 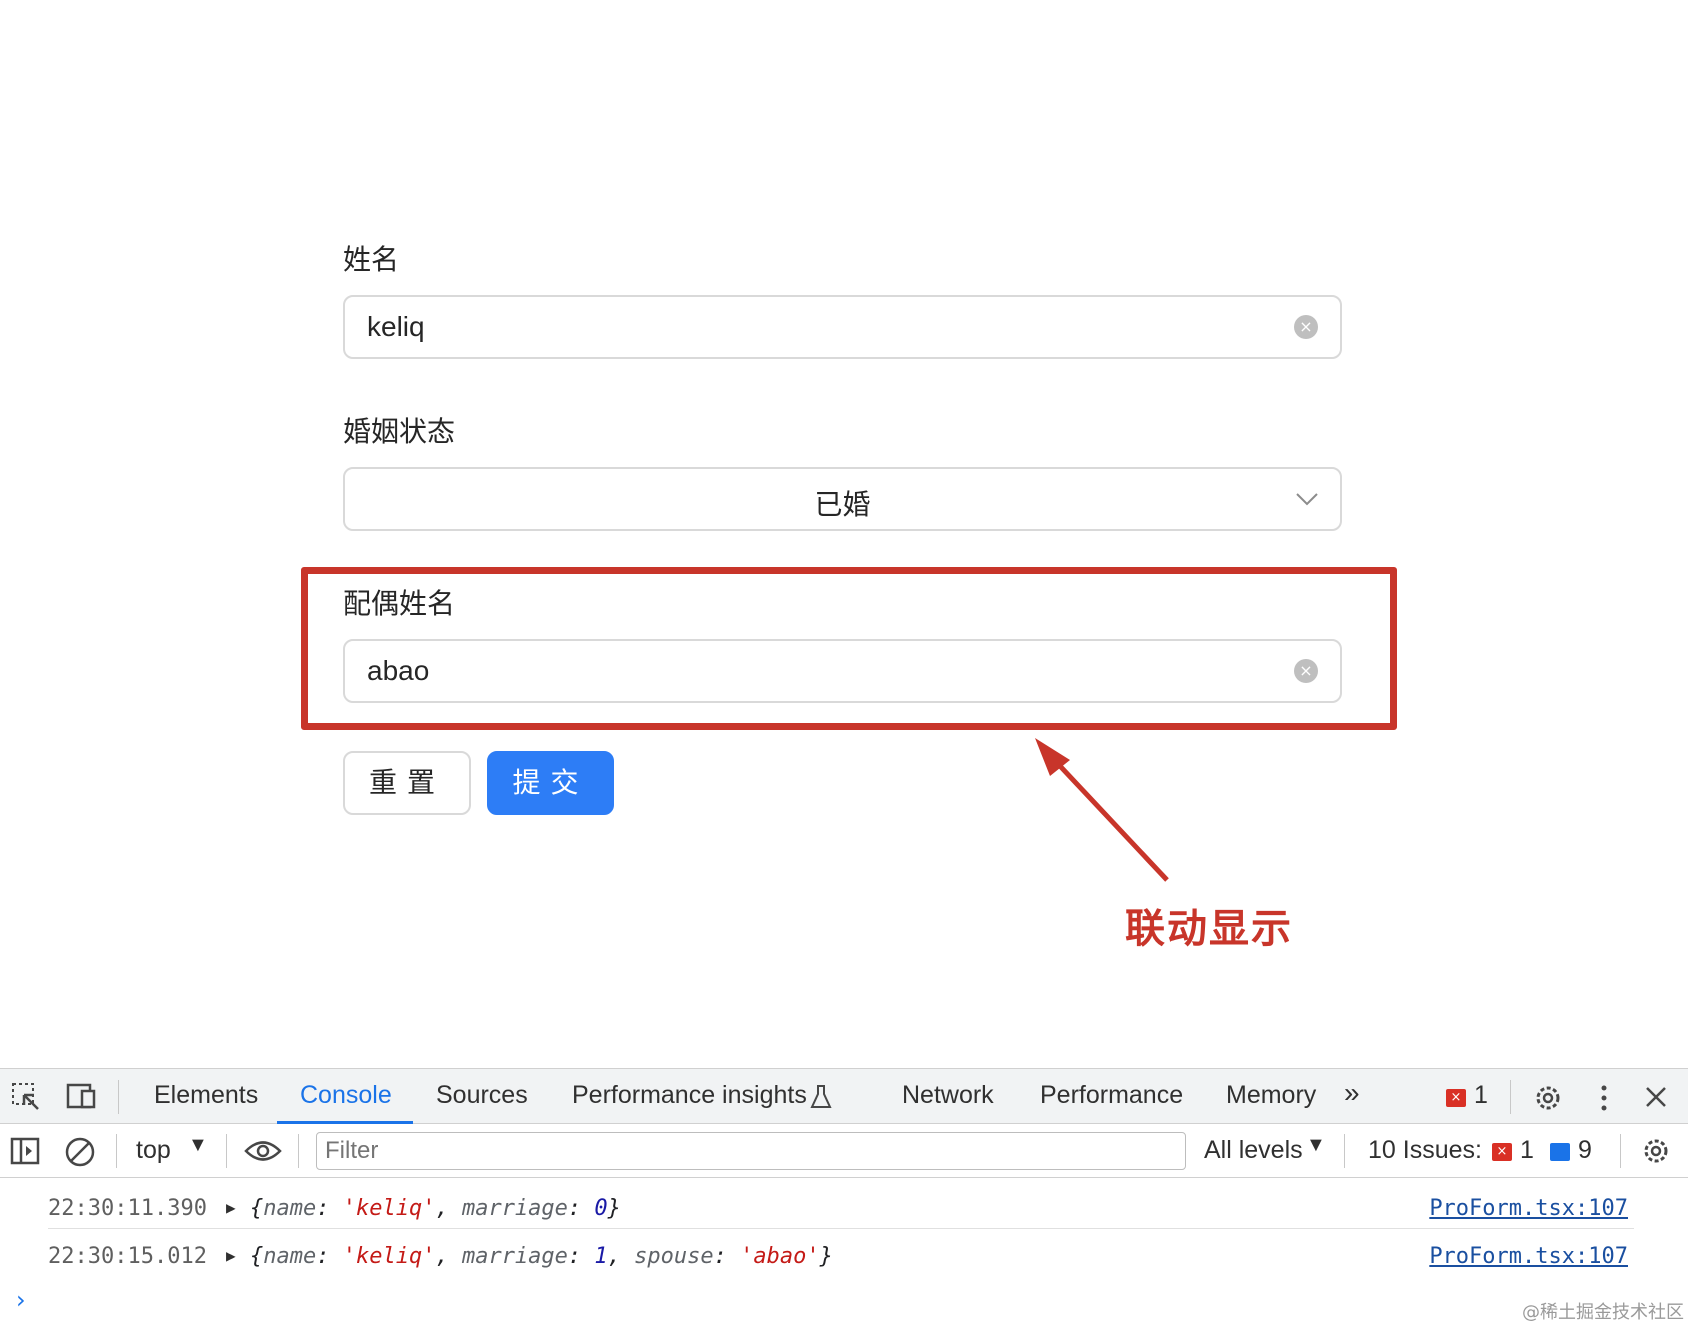 I want to click on spouse-label: 配偶姓名, so click(x=399, y=603).